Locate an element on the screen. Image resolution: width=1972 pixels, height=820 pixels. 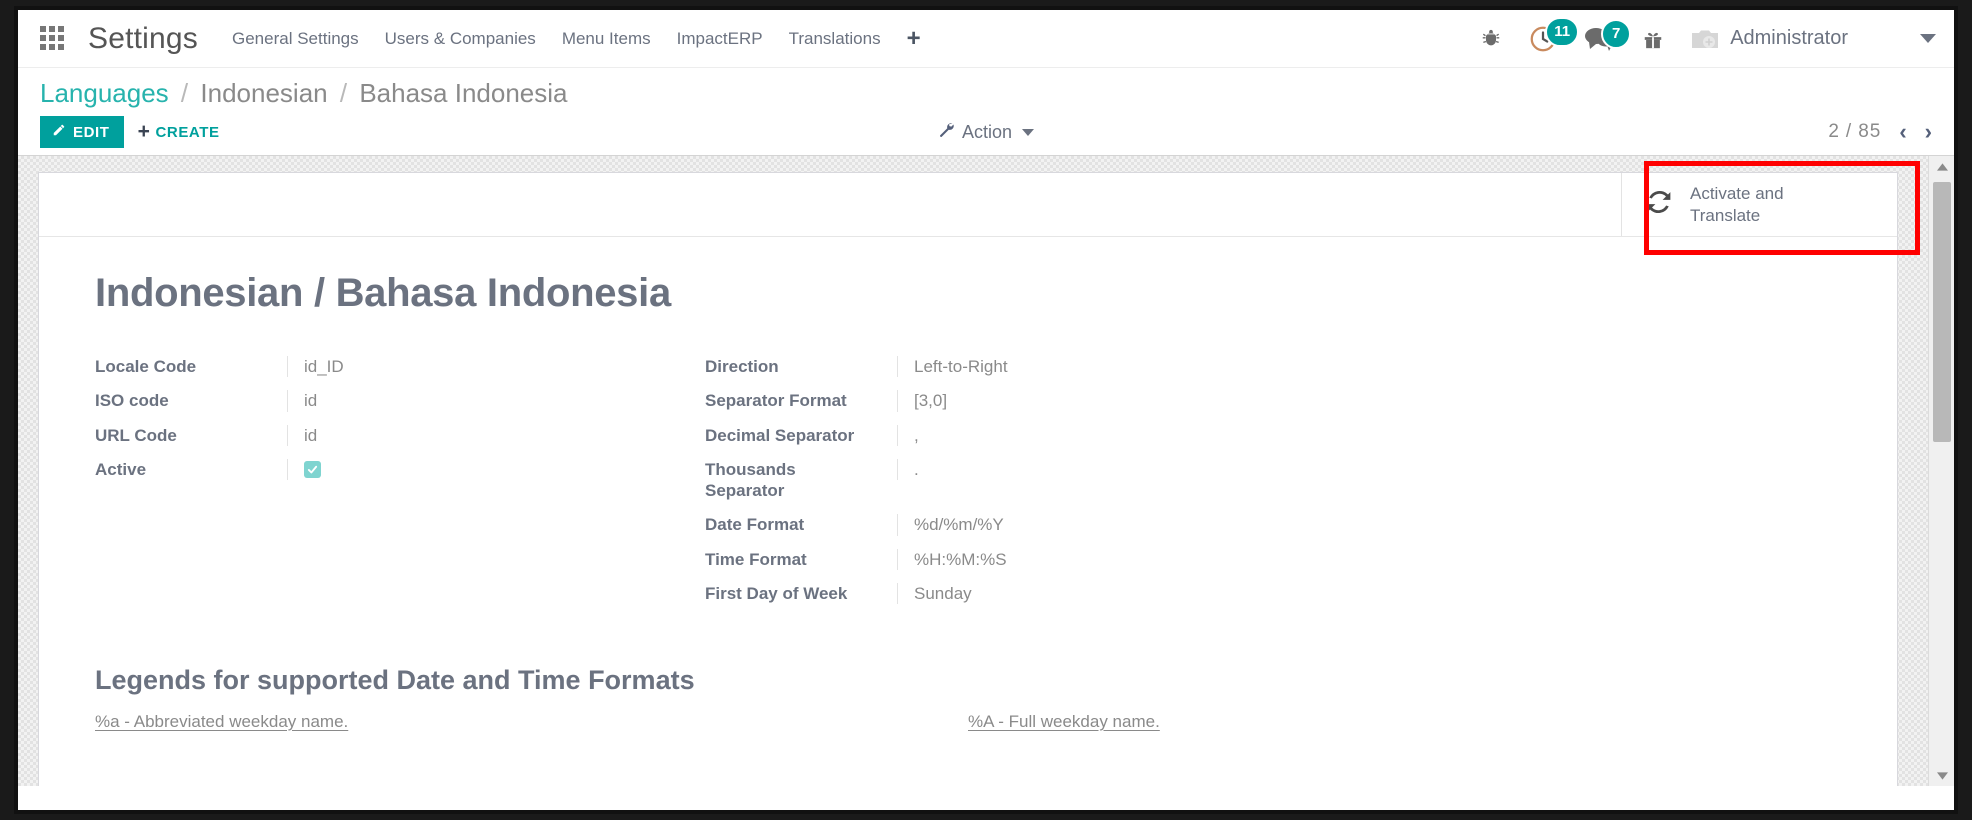
menu-item-menu-items: Menu Items is located at coordinates (606, 39).